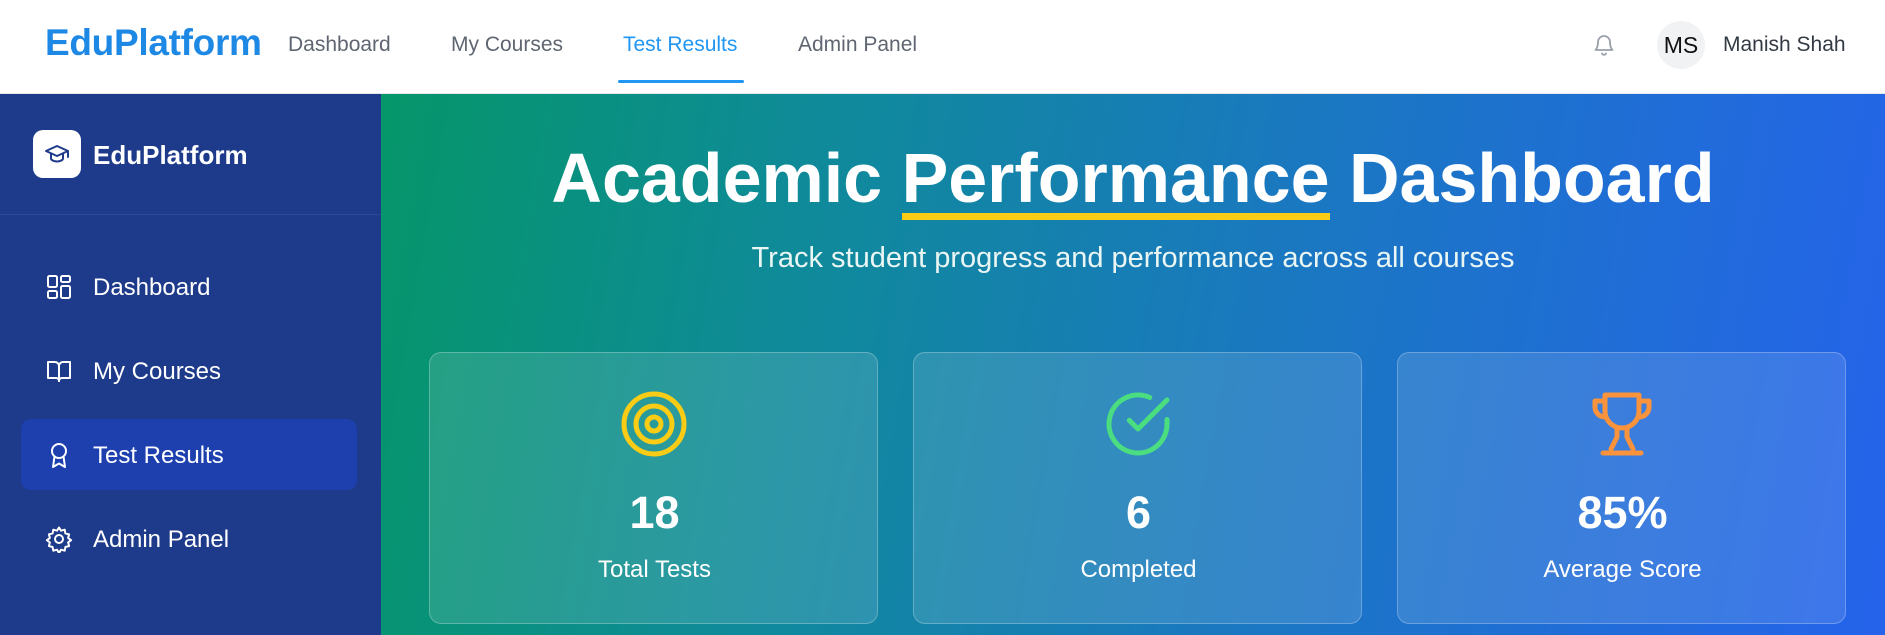 Image resolution: width=1885 pixels, height=635 pixels. What do you see at coordinates (153, 43) in the screenshot?
I see `brand-logo: EduPlatform` at bounding box center [153, 43].